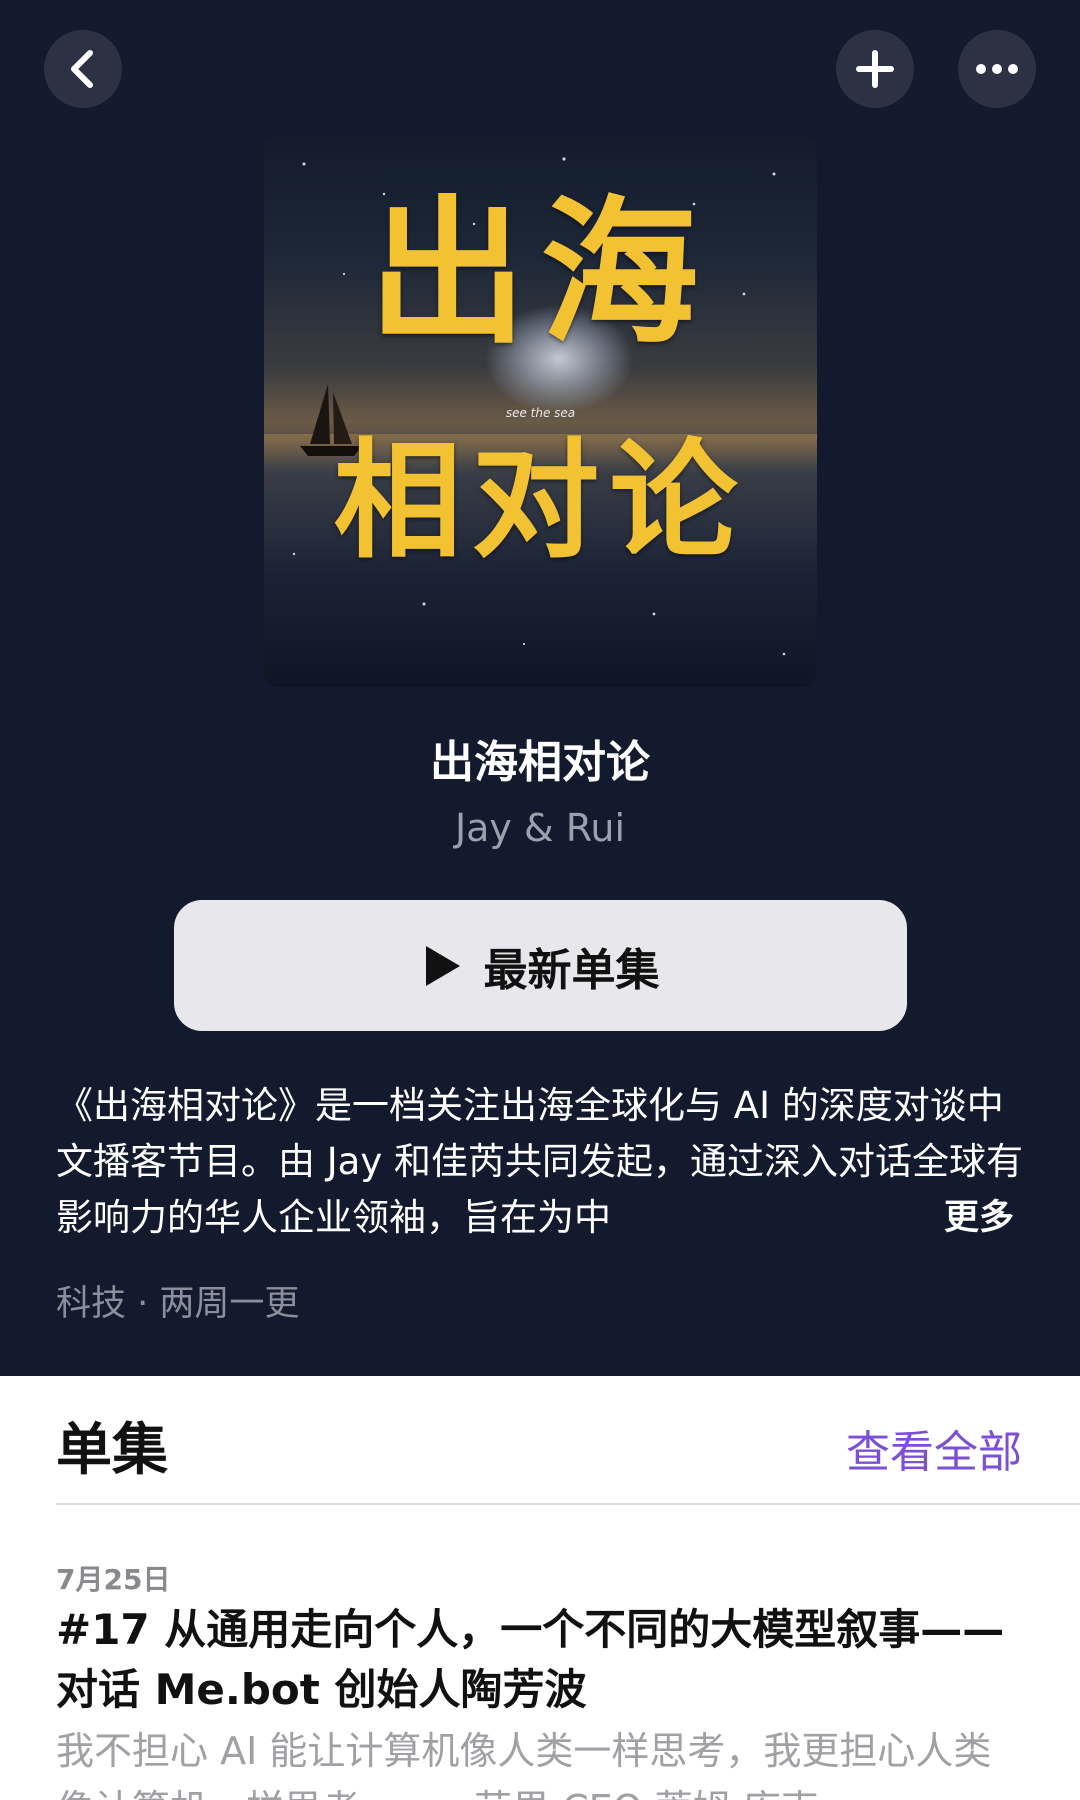 The image size is (1080, 1800). I want to click on ellipsis-icon, so click(997, 69).